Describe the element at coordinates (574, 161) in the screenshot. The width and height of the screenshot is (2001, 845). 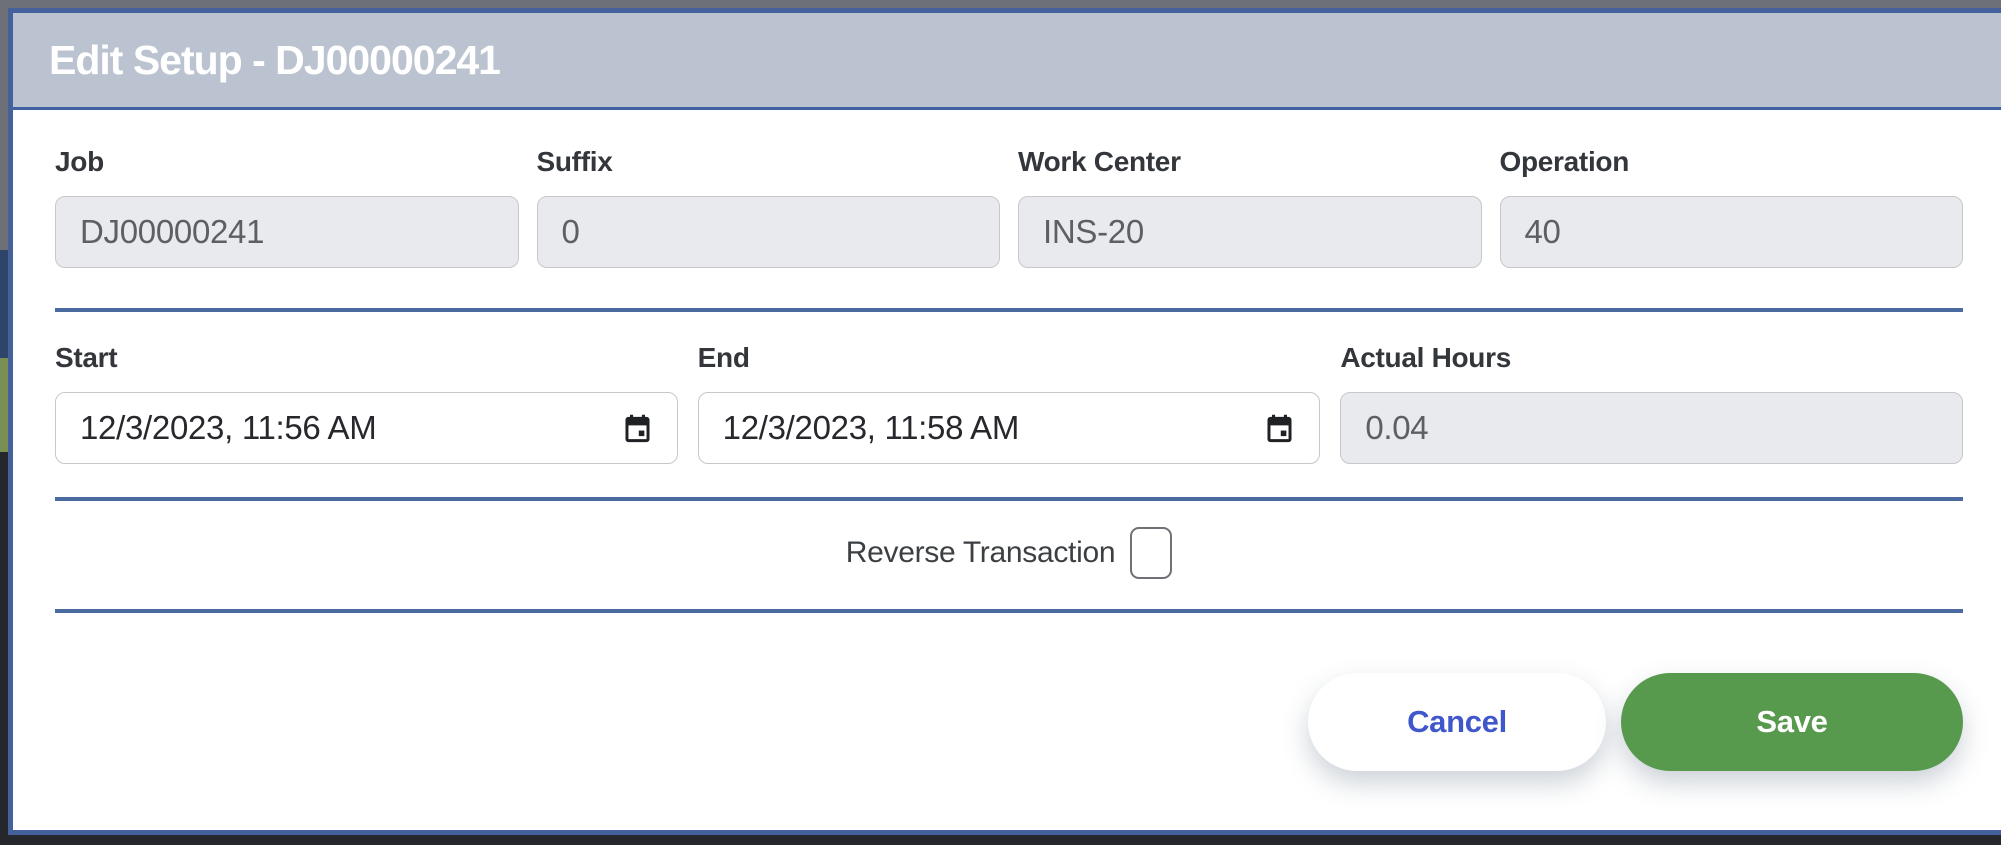
I see `suffix-label: Suffix` at that location.